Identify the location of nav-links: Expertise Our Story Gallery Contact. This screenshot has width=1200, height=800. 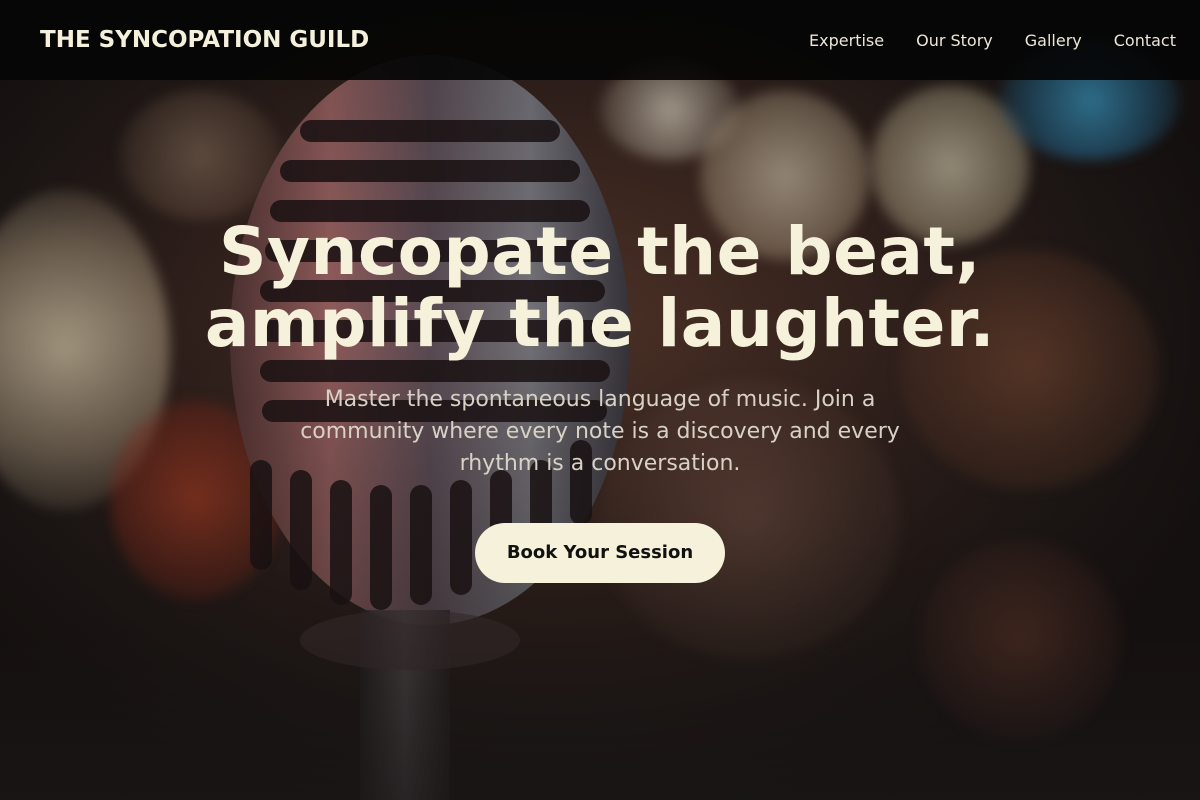
(976, 40).